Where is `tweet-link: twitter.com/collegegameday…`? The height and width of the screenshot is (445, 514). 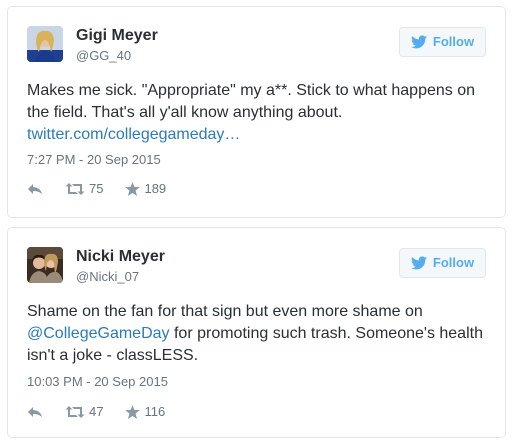 tweet-link: twitter.com/collegegameday… is located at coordinates (133, 134).